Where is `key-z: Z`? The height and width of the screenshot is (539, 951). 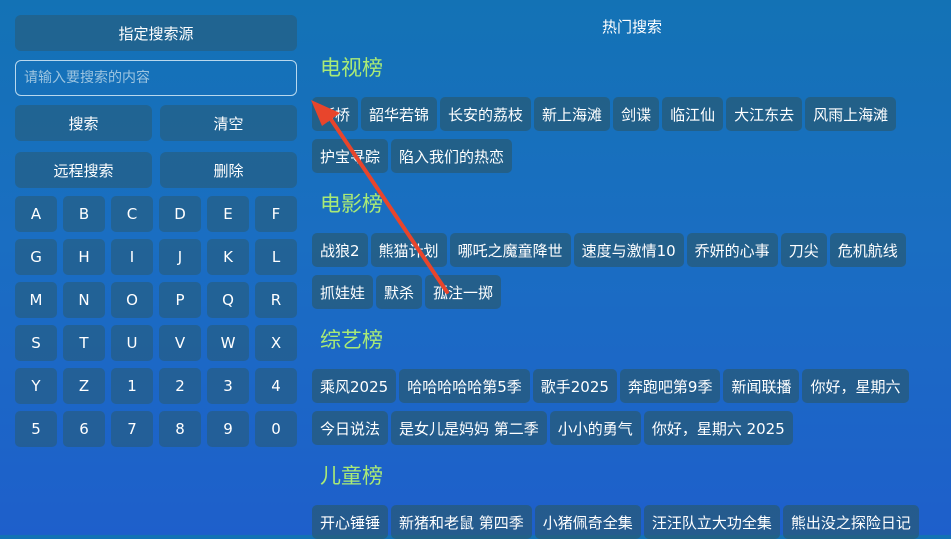
key-z: Z is located at coordinates (84, 386).